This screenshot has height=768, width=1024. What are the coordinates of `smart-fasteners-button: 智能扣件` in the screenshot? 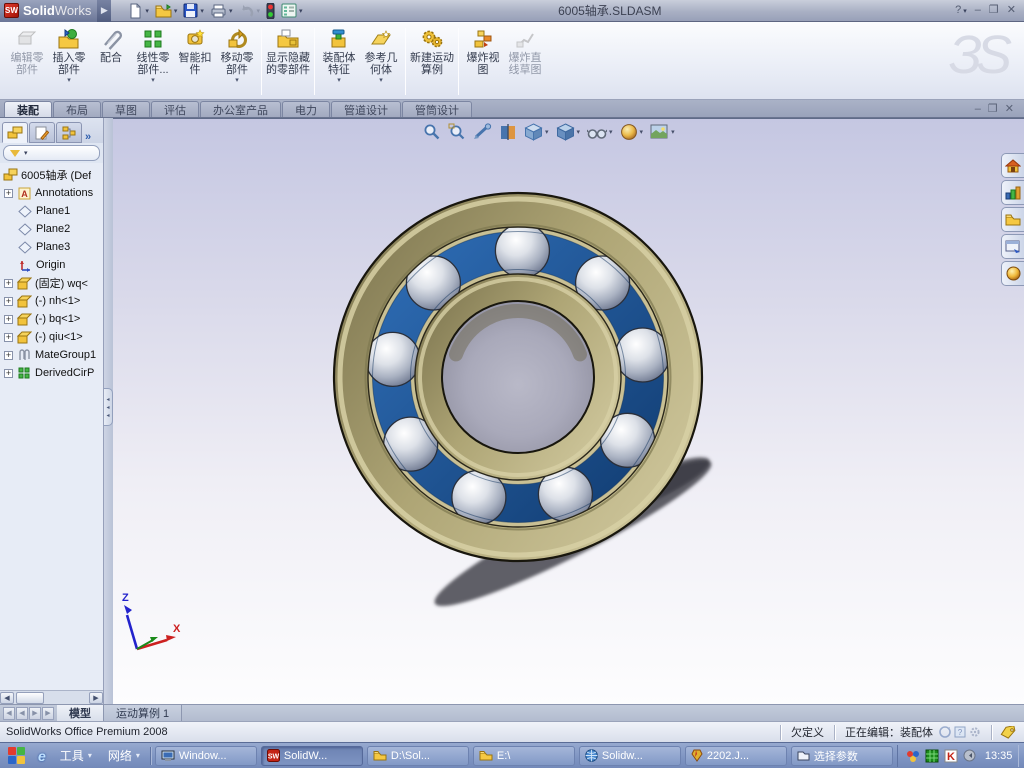 It's located at (195, 61).